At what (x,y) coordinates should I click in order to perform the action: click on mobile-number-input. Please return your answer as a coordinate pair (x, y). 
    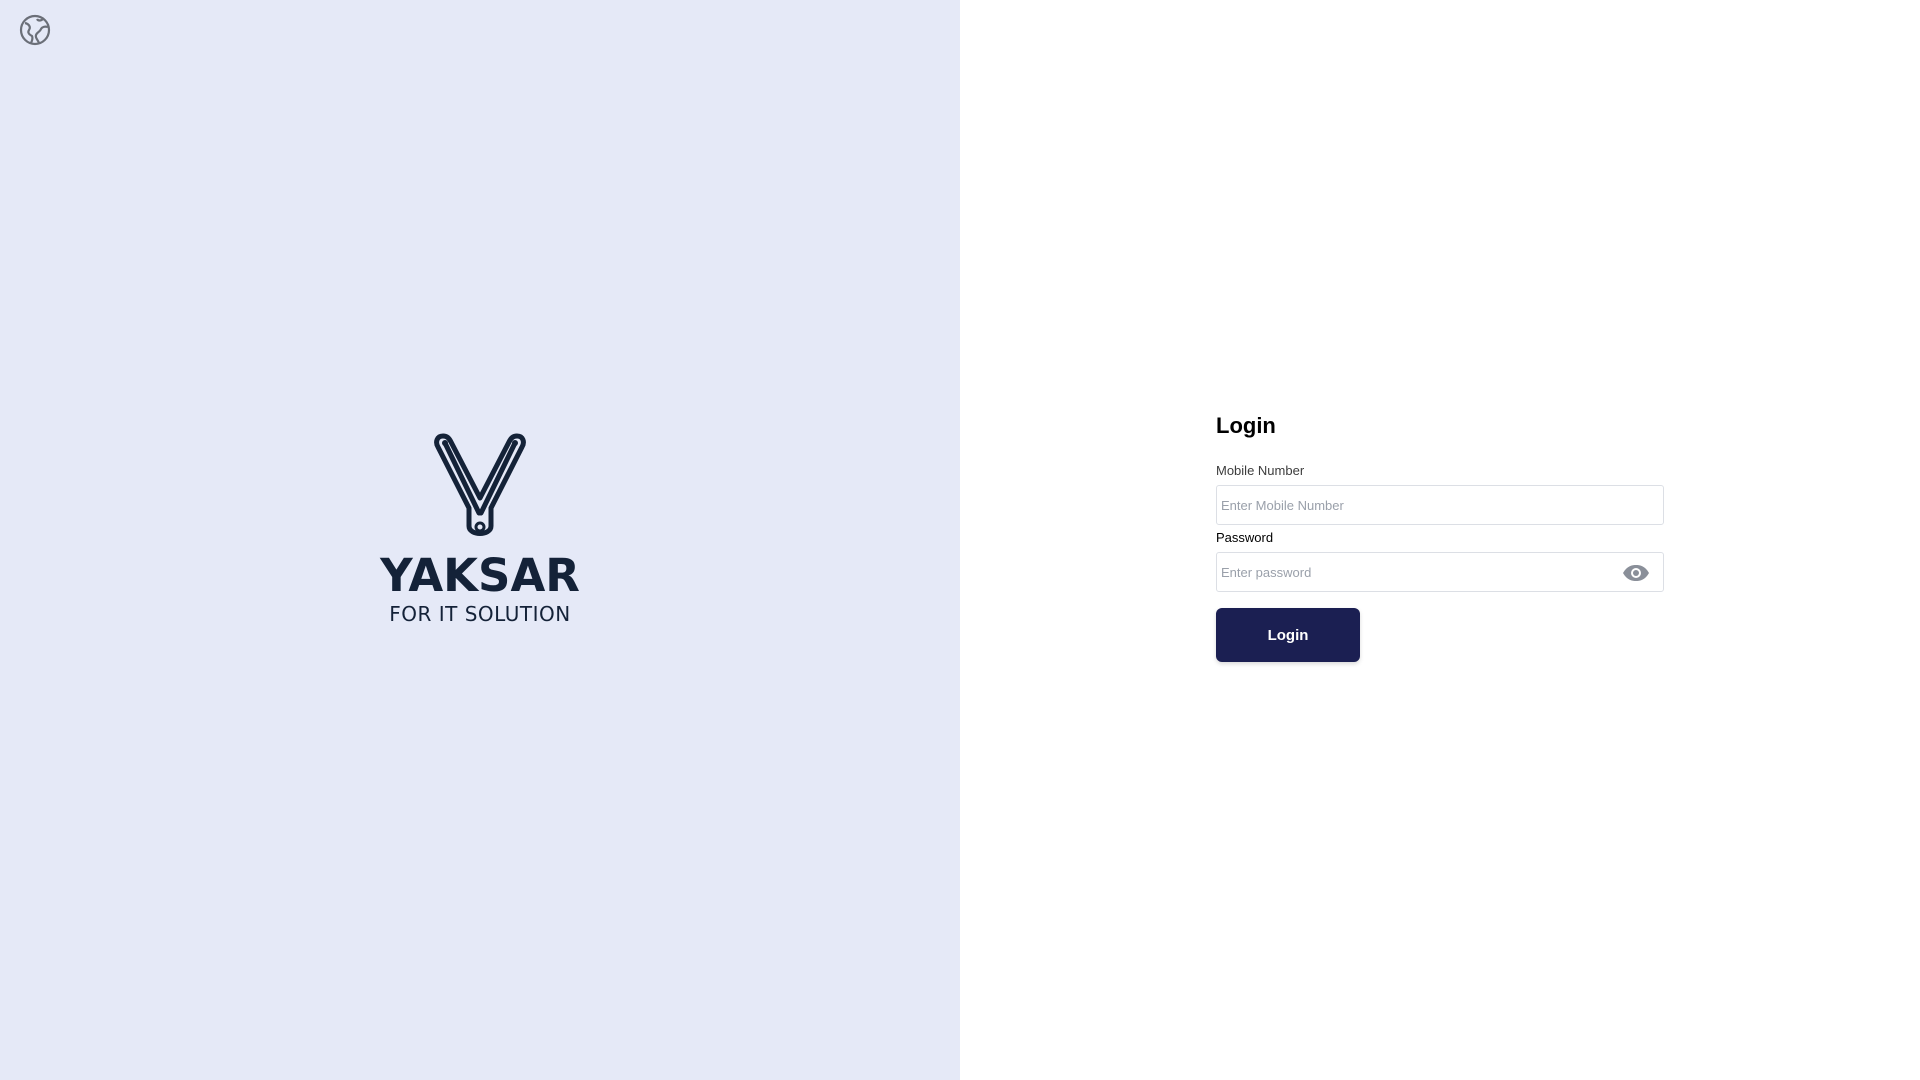
    Looking at the image, I should click on (1440, 505).